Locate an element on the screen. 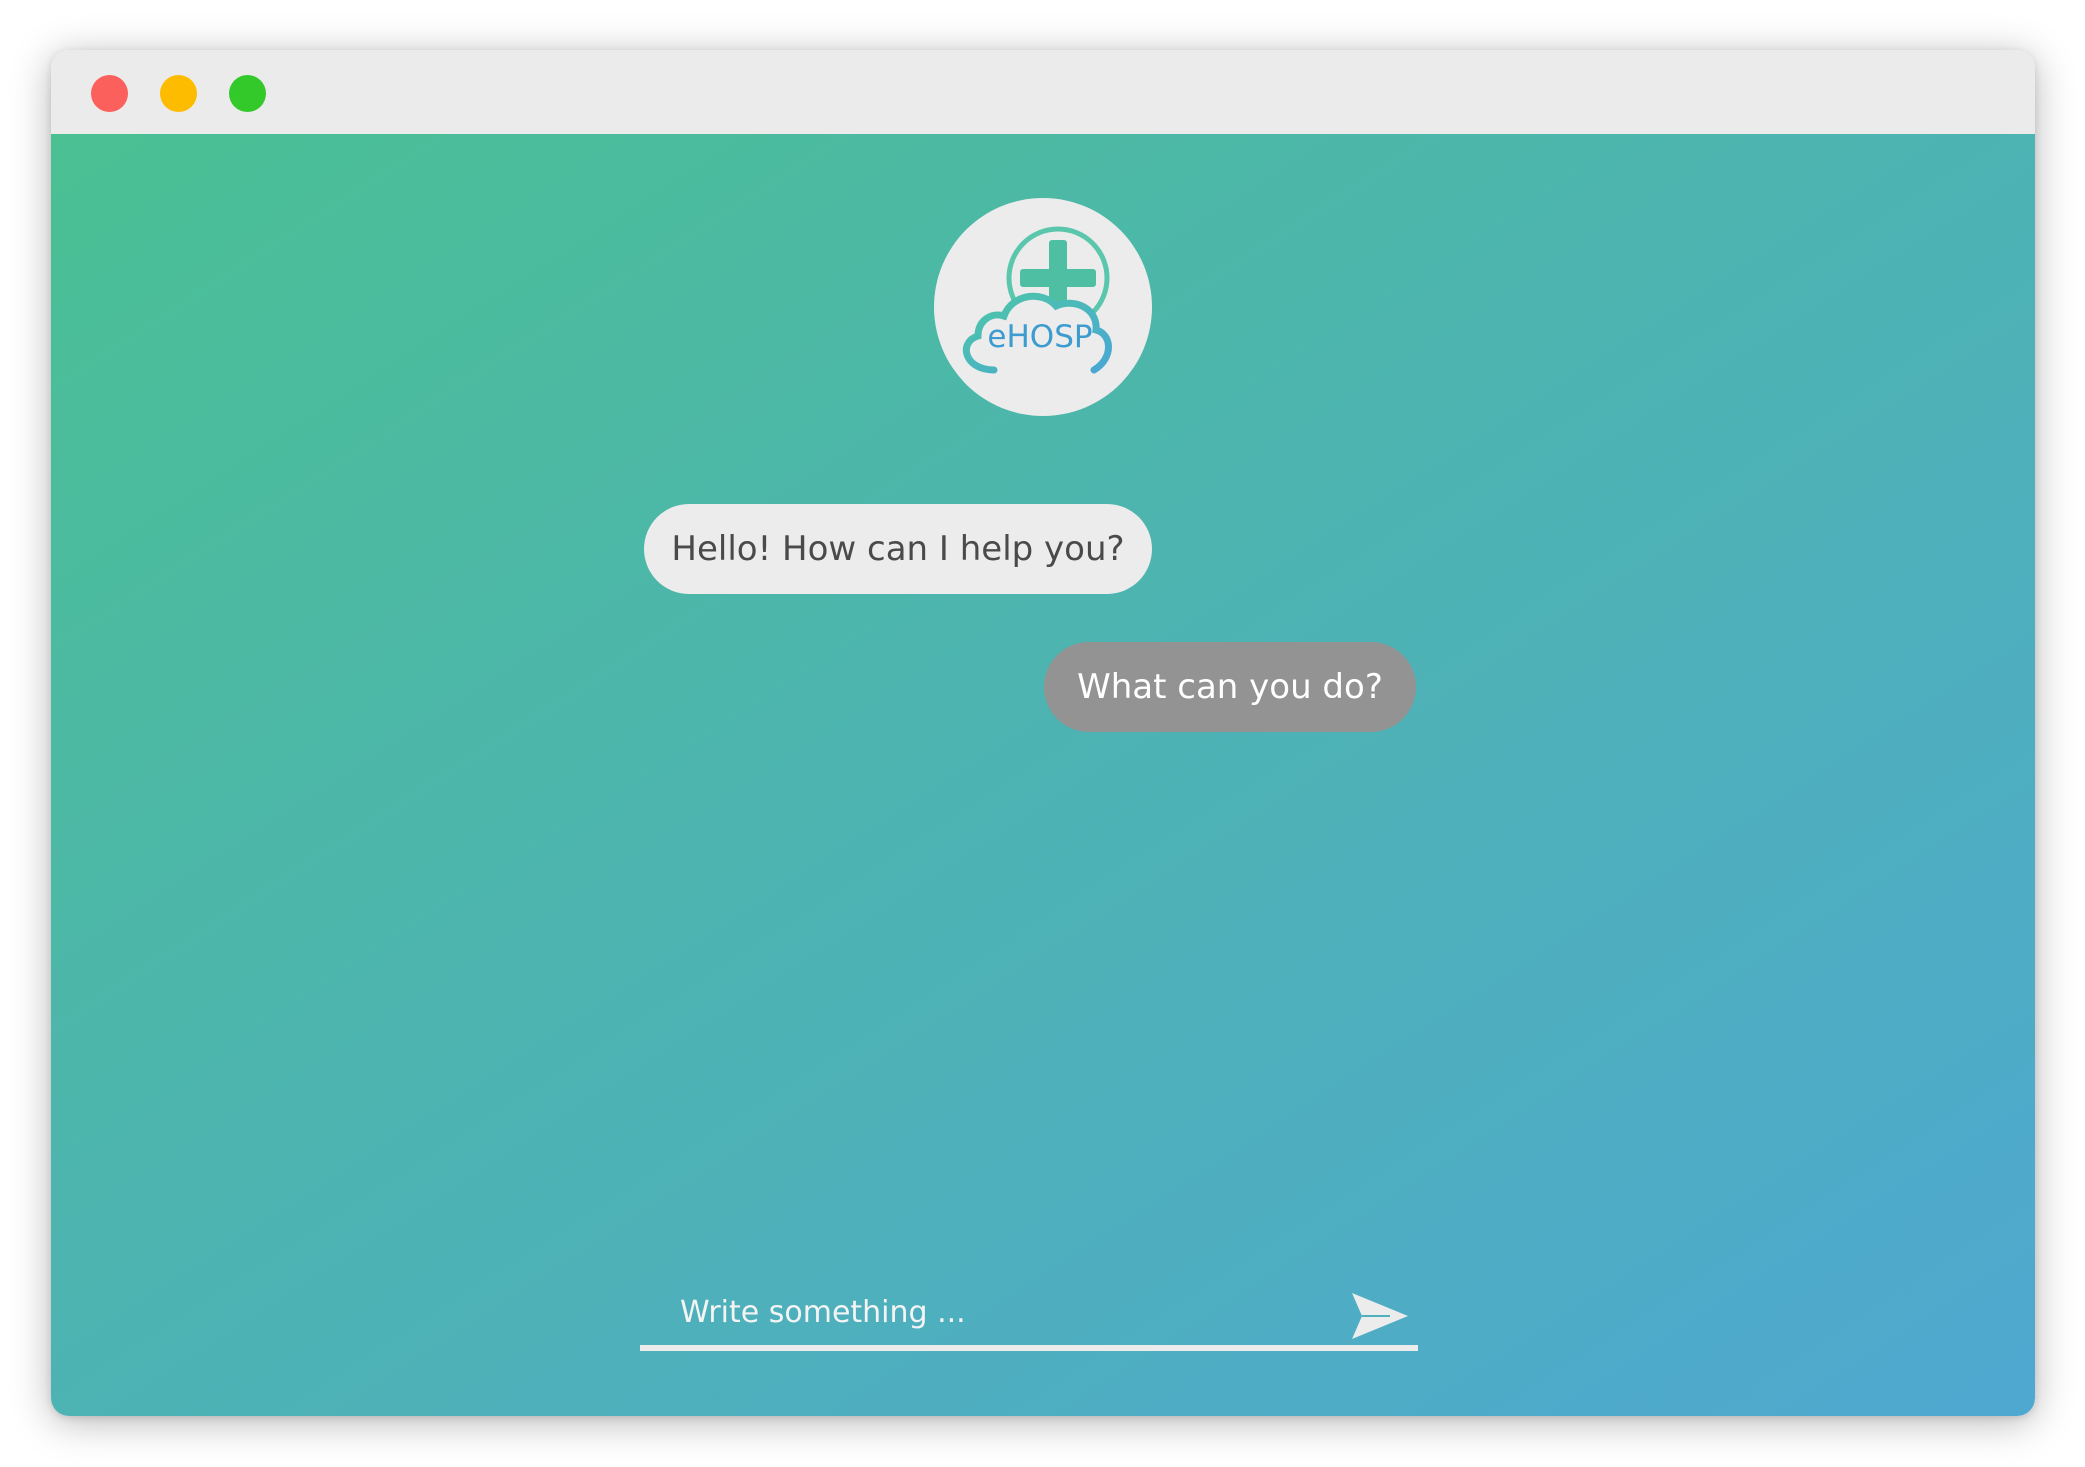 Image resolution: width=2085 pixels, height=1467 pixels. ehosp-logo: eHOSP is located at coordinates (1043, 307).